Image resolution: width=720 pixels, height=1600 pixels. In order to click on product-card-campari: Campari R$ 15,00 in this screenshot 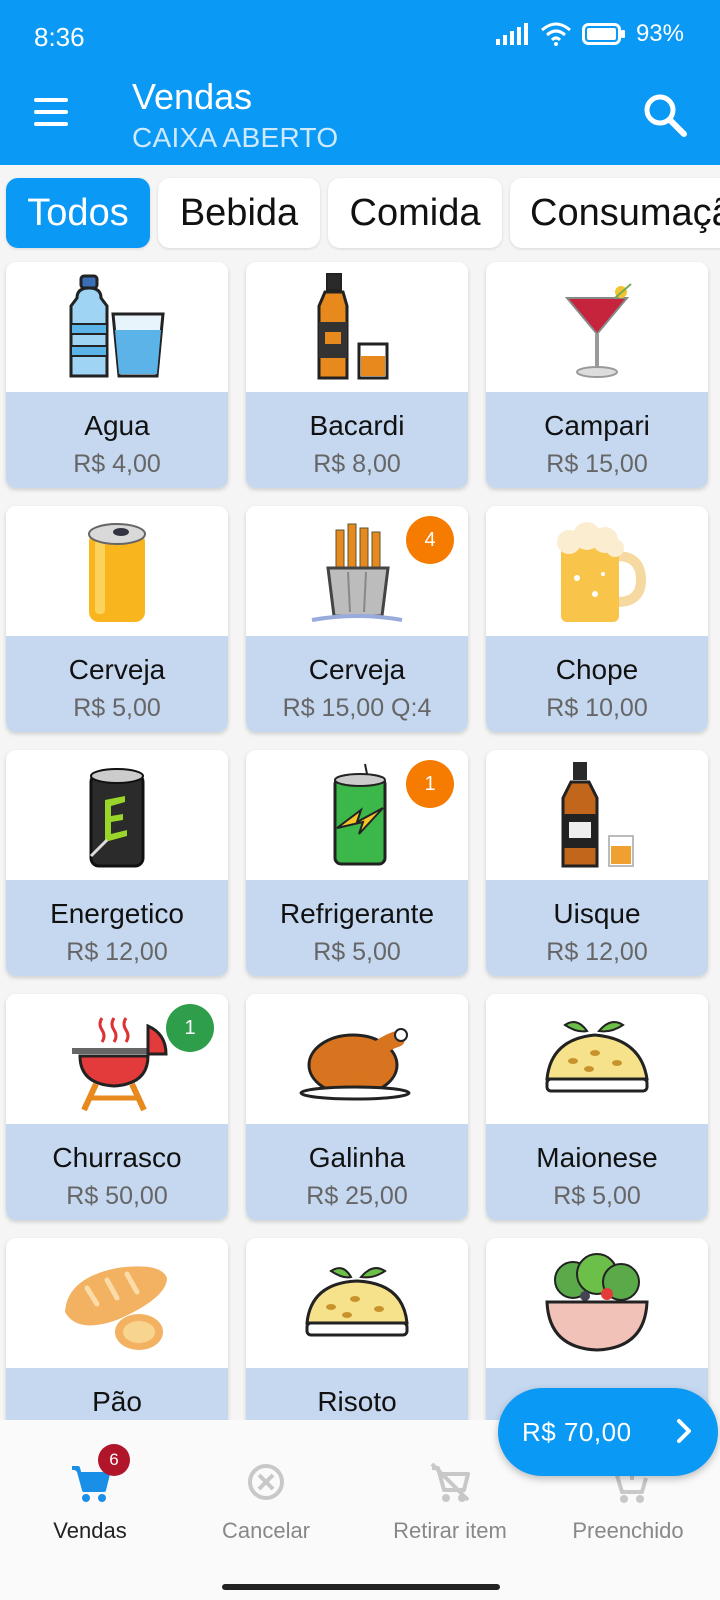, I will do `click(597, 375)`.